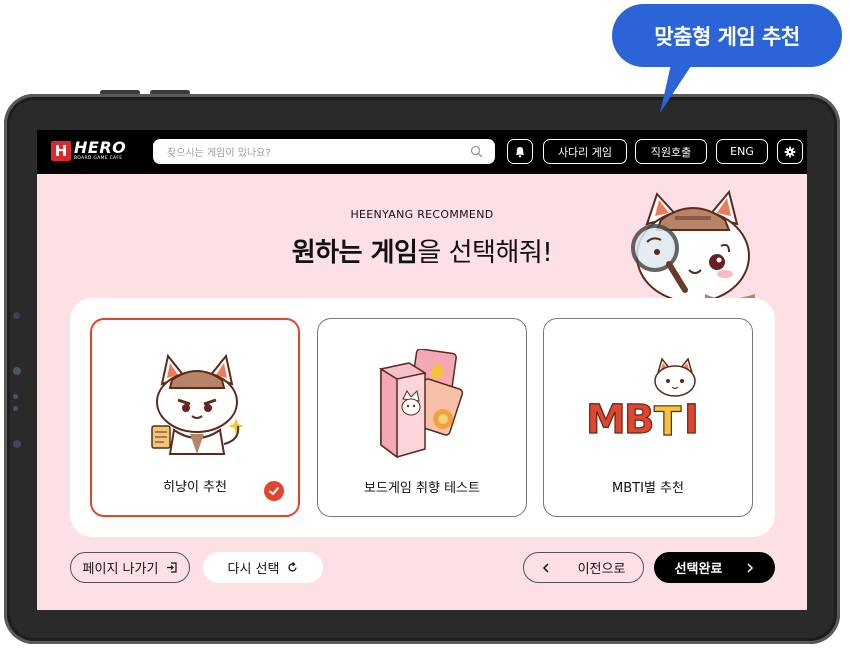 This screenshot has height=649, width=850. What do you see at coordinates (601, 569) in the screenshot?
I see `previous-label: 이전으로` at bounding box center [601, 569].